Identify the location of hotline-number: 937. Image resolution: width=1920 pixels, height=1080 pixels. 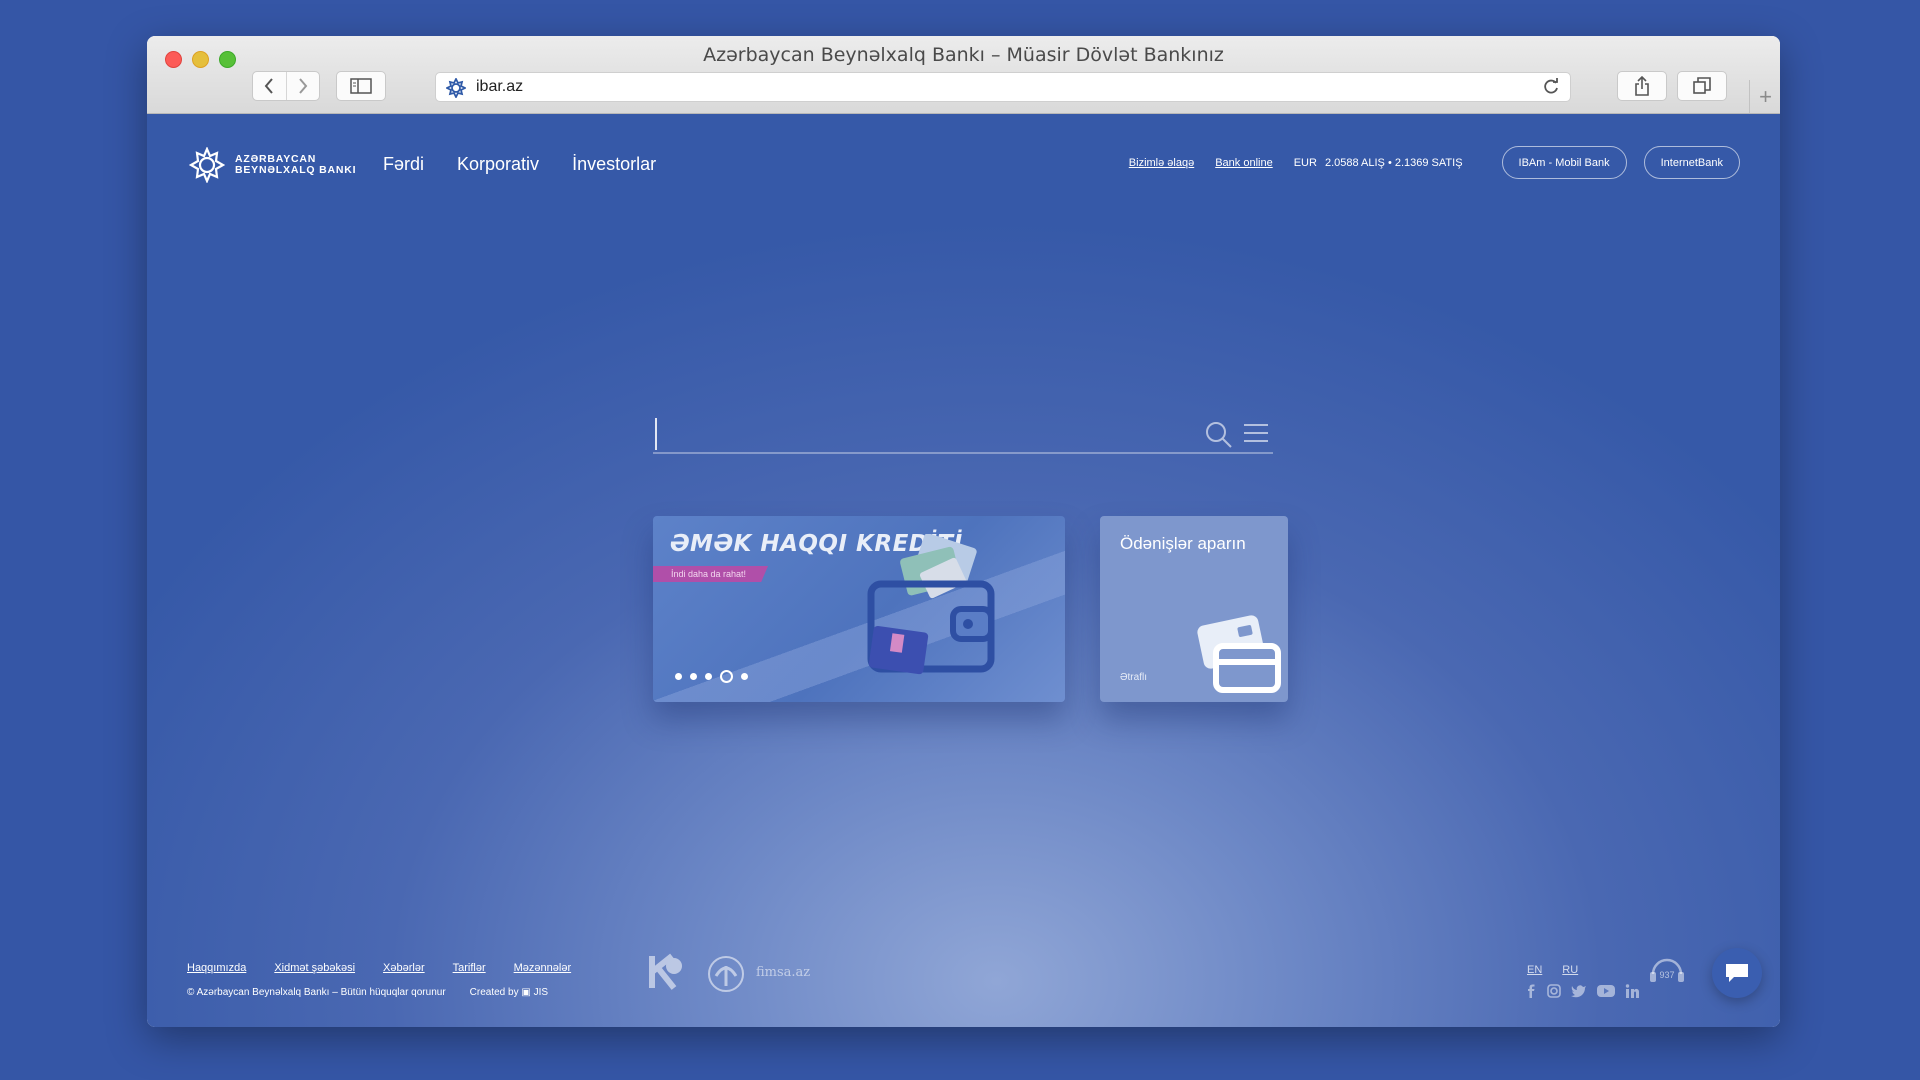
(1666, 975).